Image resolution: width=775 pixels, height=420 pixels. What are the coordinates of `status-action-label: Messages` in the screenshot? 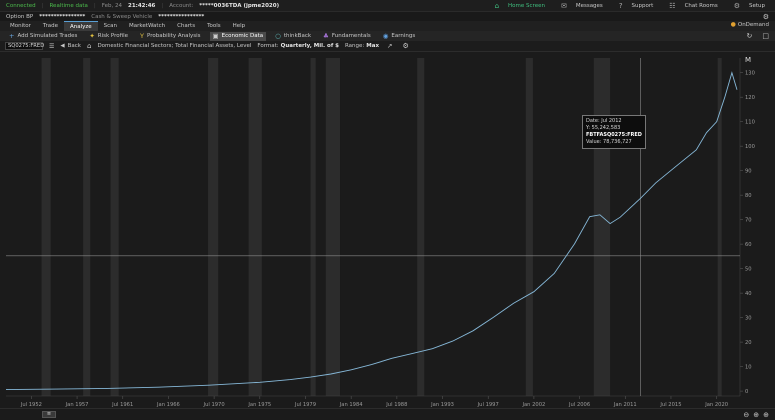 It's located at (589, 5).